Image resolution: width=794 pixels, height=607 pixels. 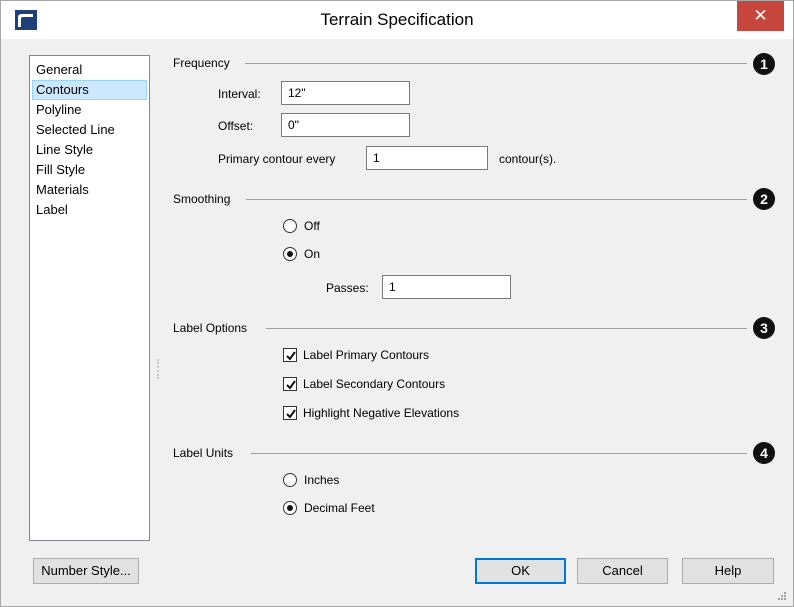 What do you see at coordinates (322, 480) in the screenshot?
I see `inches-label: Inches` at bounding box center [322, 480].